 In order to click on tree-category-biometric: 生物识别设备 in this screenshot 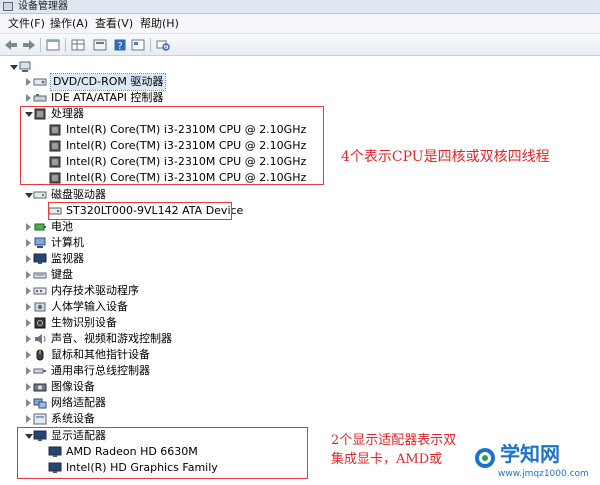, I will do `click(100, 323)`.